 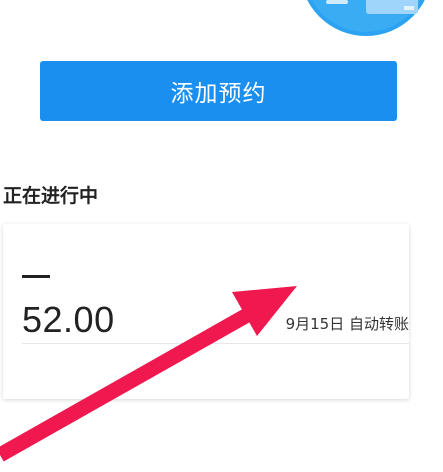 I want to click on amount-dash, so click(x=36, y=276).